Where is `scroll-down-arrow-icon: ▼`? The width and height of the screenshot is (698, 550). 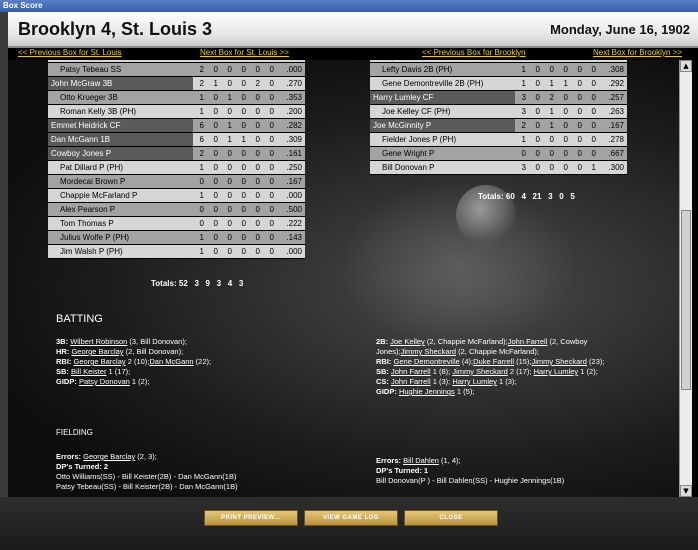
scroll-down-arrow-icon: ▼ is located at coordinates (686, 491).